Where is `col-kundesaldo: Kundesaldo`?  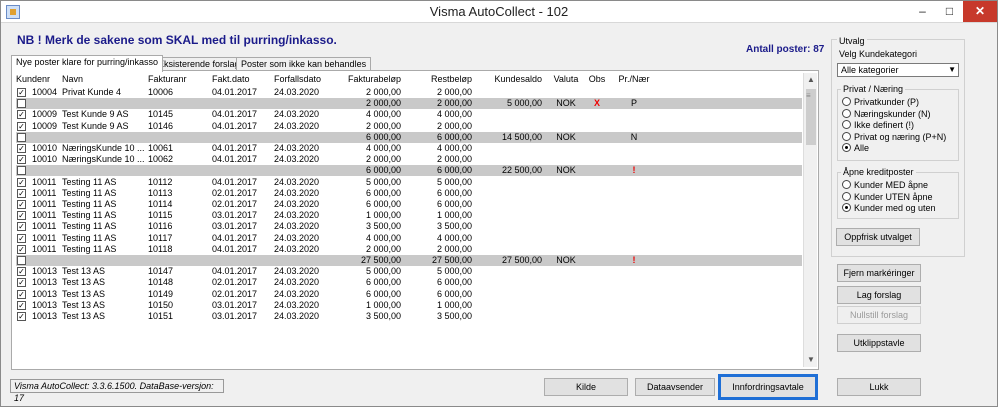 col-kundesaldo: Kundesaldo is located at coordinates (507, 79).